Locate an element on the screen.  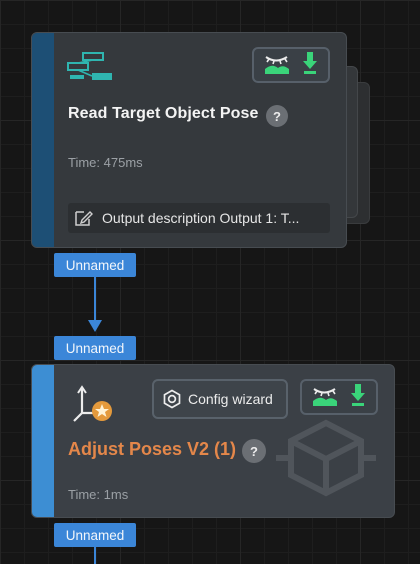
pose-axes-star-icon is located at coordinates (93, 405).